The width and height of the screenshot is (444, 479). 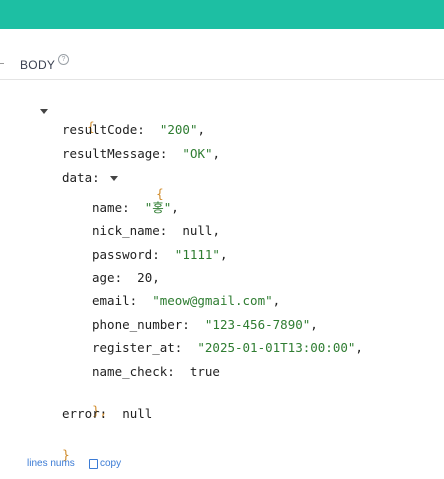 I want to click on json-key: nick_name:, so click(x=130, y=230).